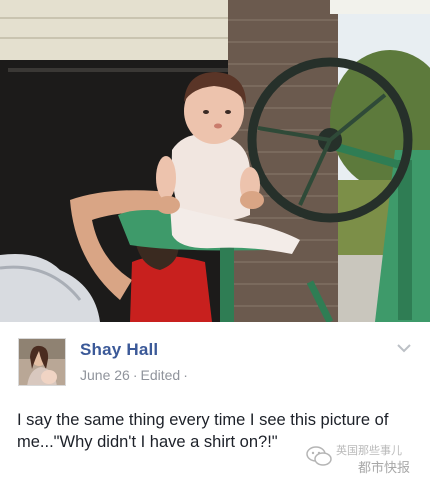 The height and width of the screenshot is (481, 430). What do you see at coordinates (119, 350) in the screenshot?
I see `author-name: Shay Hall` at bounding box center [119, 350].